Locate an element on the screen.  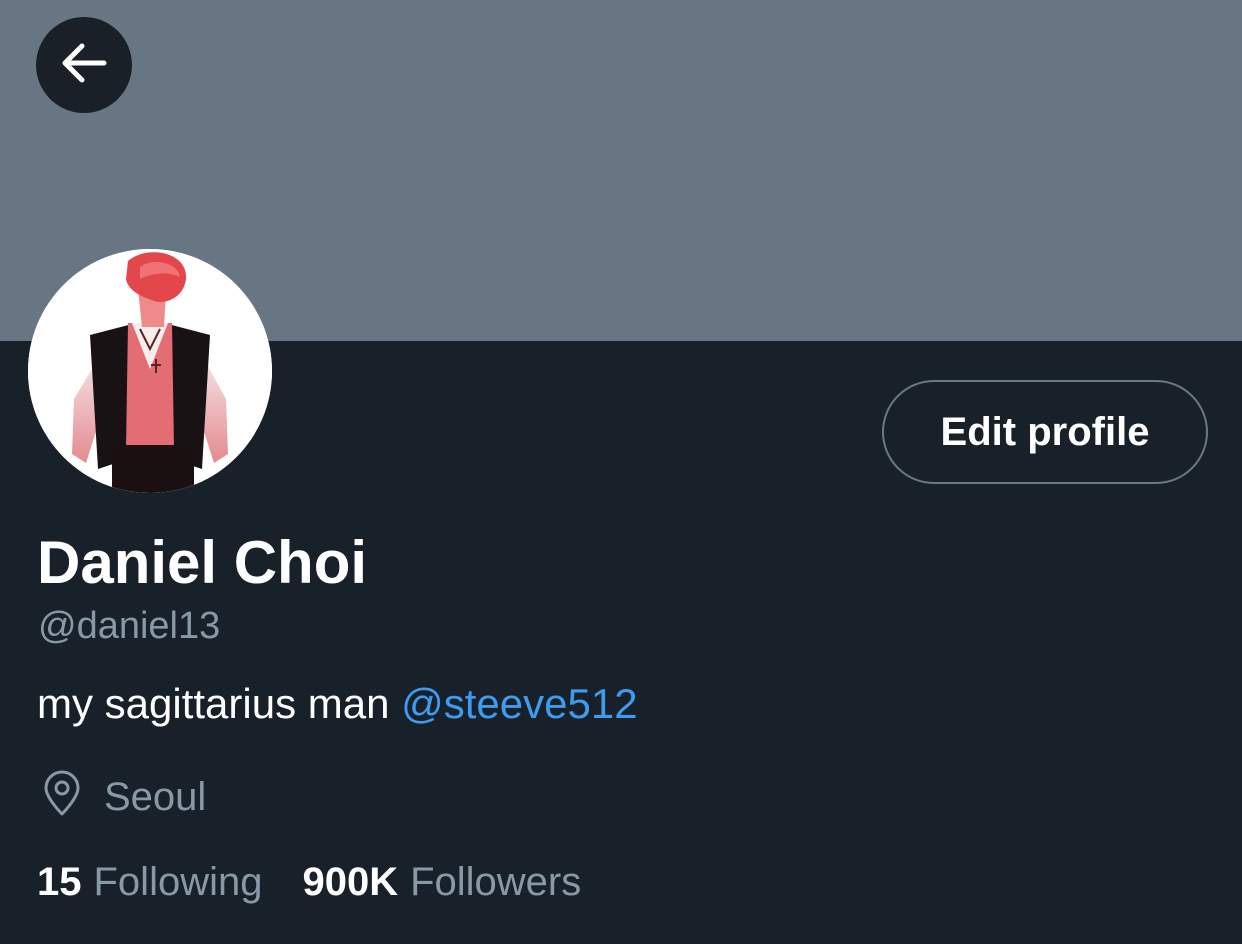
following-link: 15 Following is located at coordinates (149, 882).